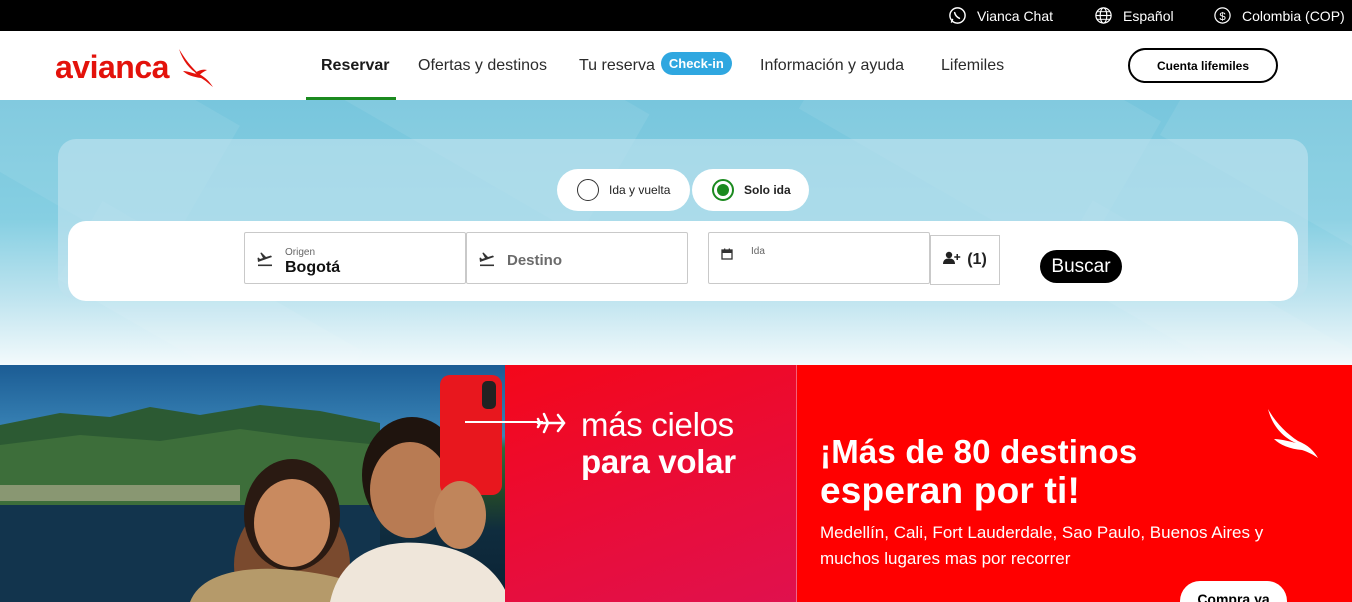 The width and height of the screenshot is (1352, 602). What do you see at coordinates (957, 15) in the screenshot?
I see `whatsapp-icon` at bounding box center [957, 15].